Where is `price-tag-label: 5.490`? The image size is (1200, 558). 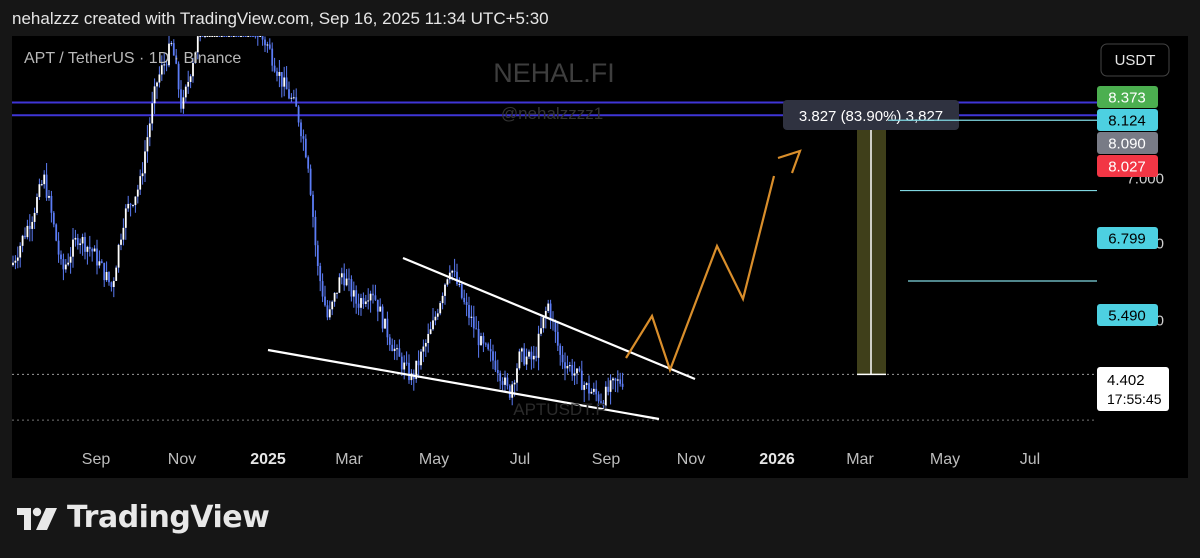 price-tag-label: 5.490 is located at coordinates (1127, 316).